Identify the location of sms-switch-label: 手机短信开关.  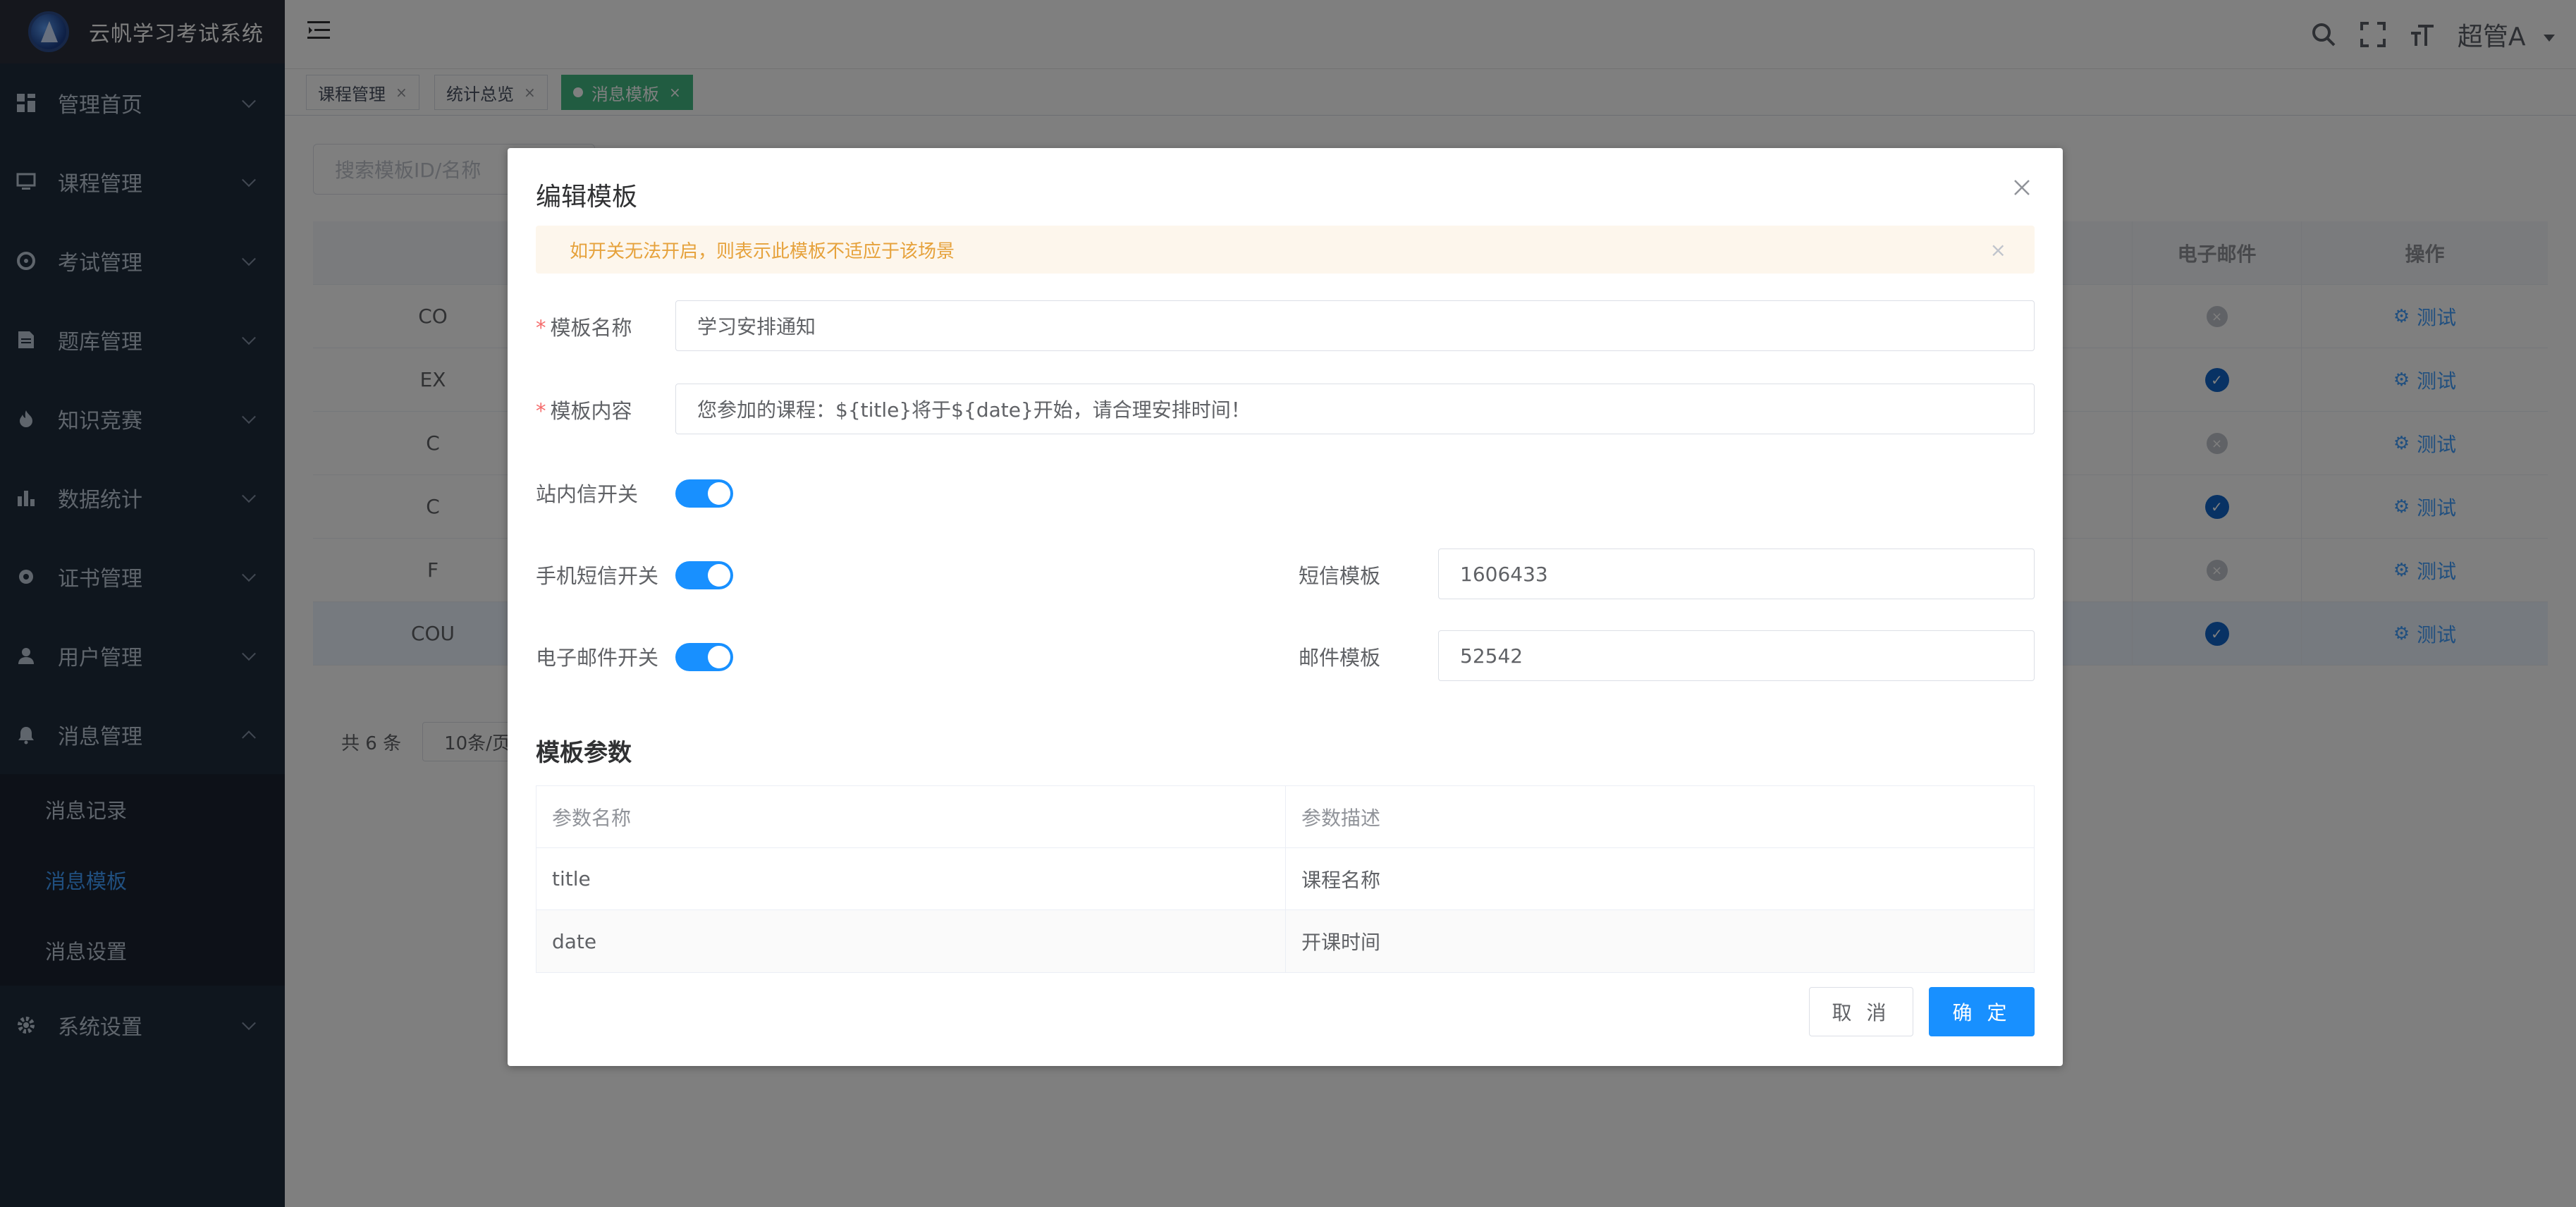
(597, 576).